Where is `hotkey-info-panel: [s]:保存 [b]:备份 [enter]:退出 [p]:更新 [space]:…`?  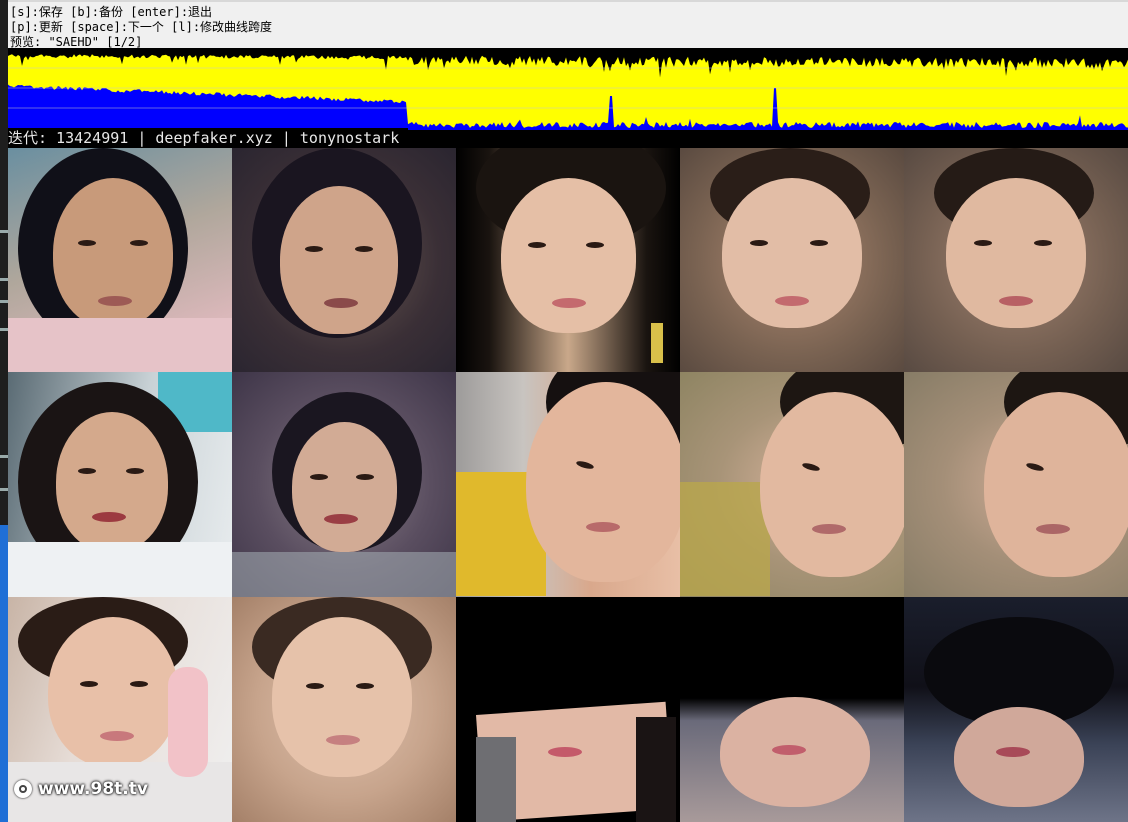
hotkey-info-panel: [s]:保存 [b]:备份 [enter]:退出 [p]:更新 [space]:… is located at coordinates (568, 24).